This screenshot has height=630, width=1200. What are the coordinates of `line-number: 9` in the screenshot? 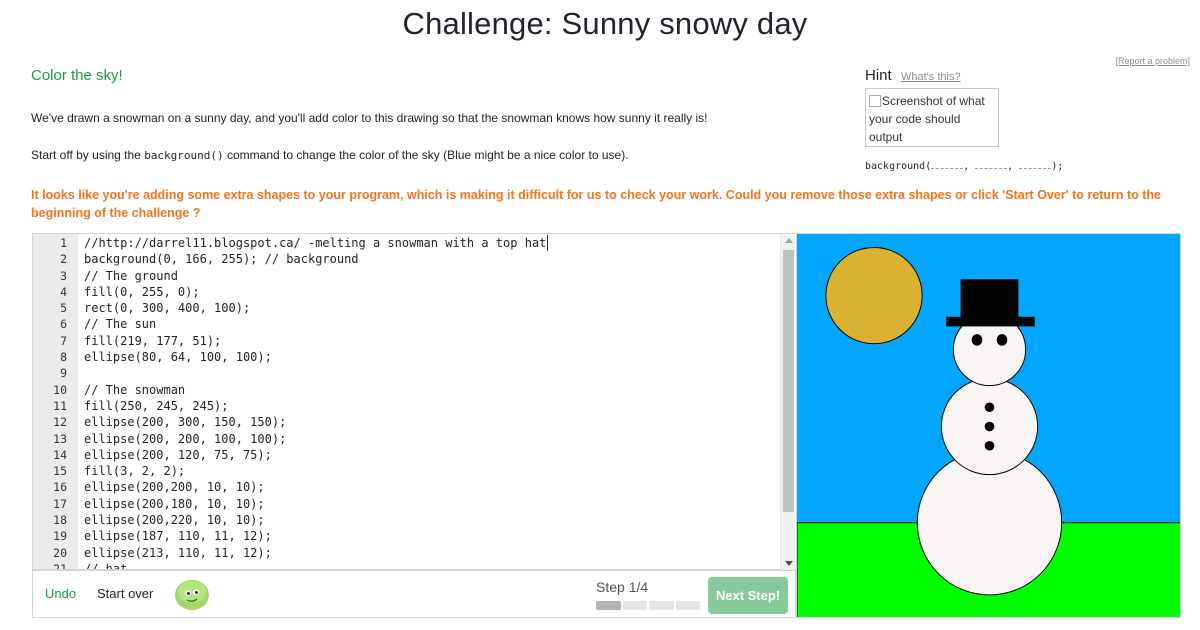 It's located at (63, 373).